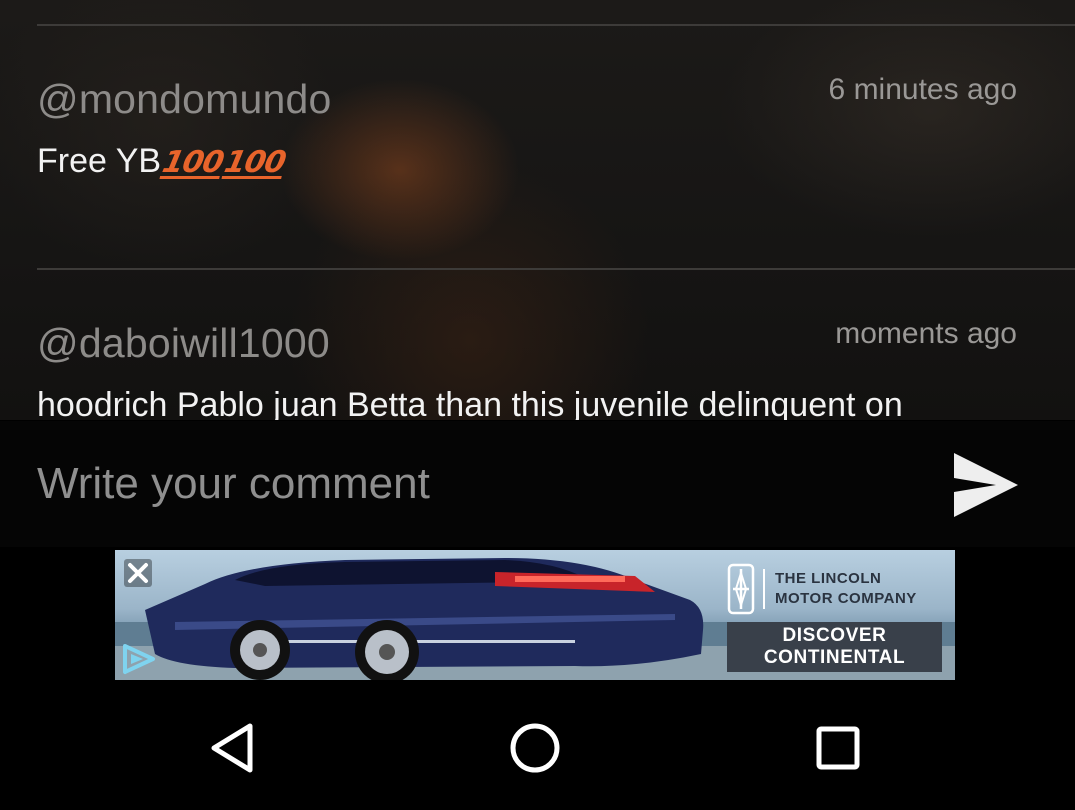 Image resolution: width=1075 pixels, height=810 pixels. I want to click on ad-close-button, so click(138, 573).